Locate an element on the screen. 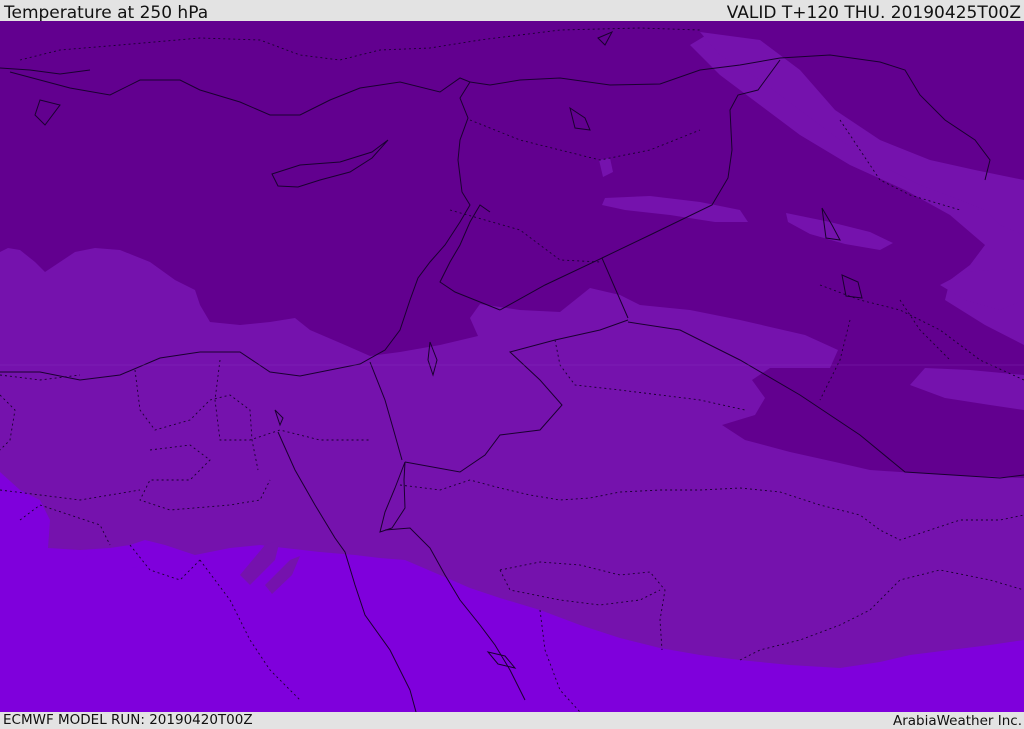  credit-label: ArabiaWeather Inc. is located at coordinates (957, 721).